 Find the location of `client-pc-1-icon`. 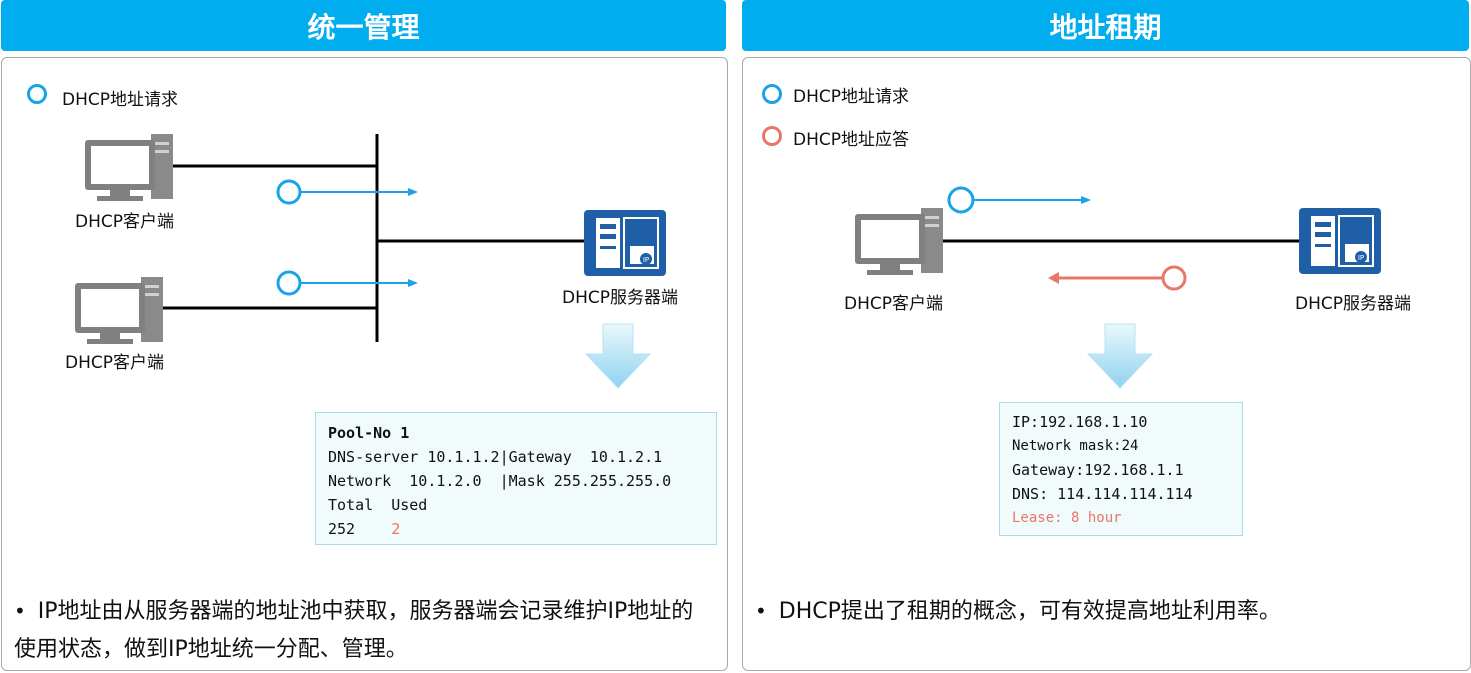

client-pc-1-icon is located at coordinates (129, 167).